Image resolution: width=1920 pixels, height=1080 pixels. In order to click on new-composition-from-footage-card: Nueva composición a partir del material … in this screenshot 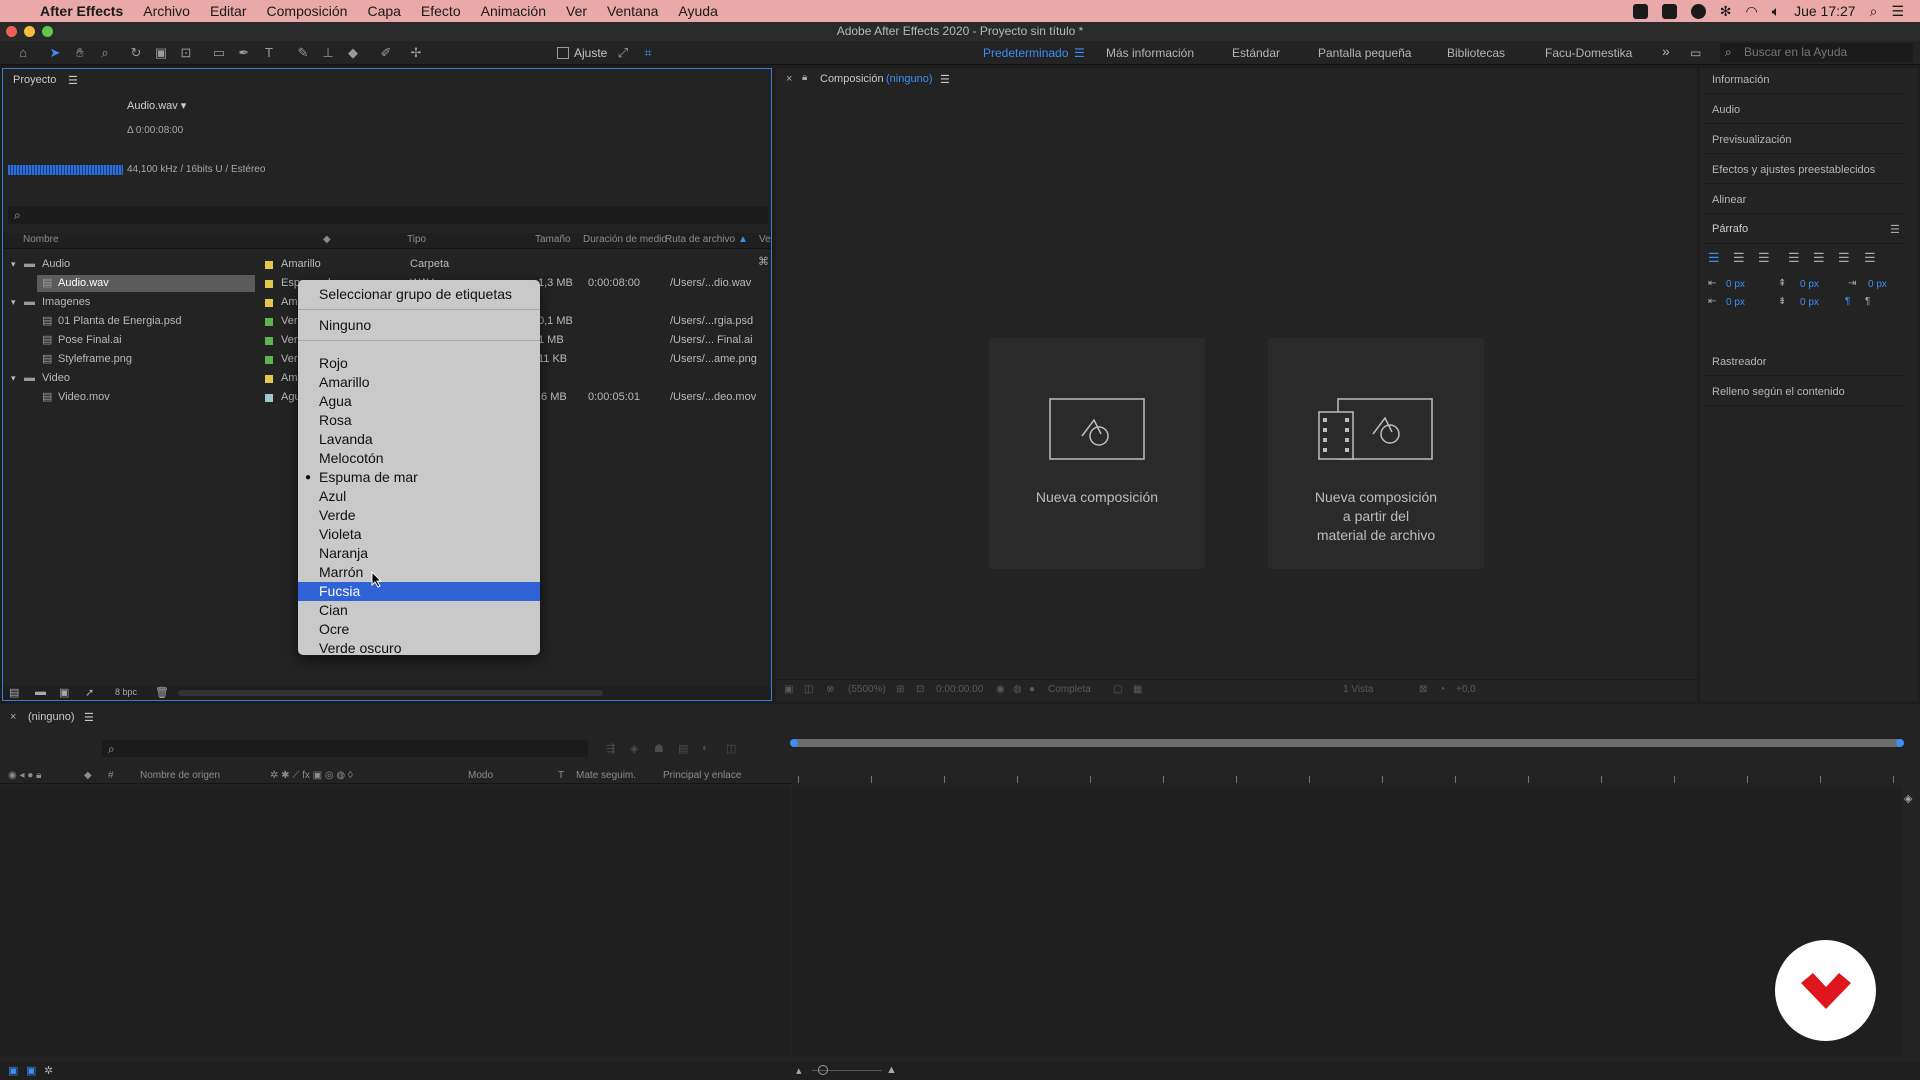, I will do `click(1376, 453)`.